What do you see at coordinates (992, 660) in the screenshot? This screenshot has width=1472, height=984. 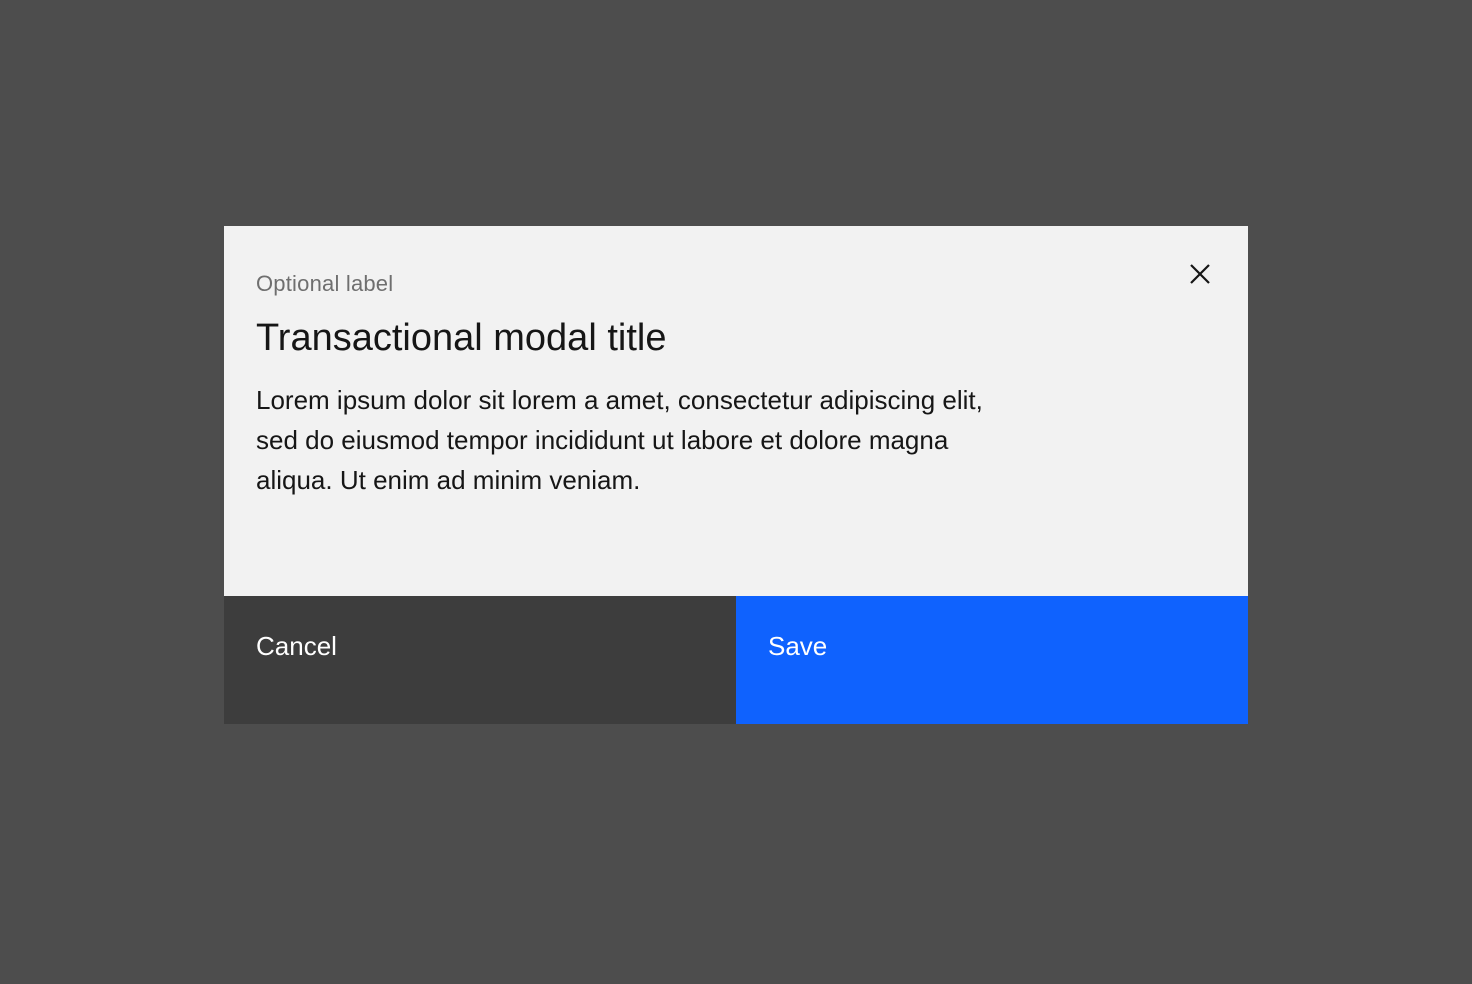 I see `save-button: Save` at bounding box center [992, 660].